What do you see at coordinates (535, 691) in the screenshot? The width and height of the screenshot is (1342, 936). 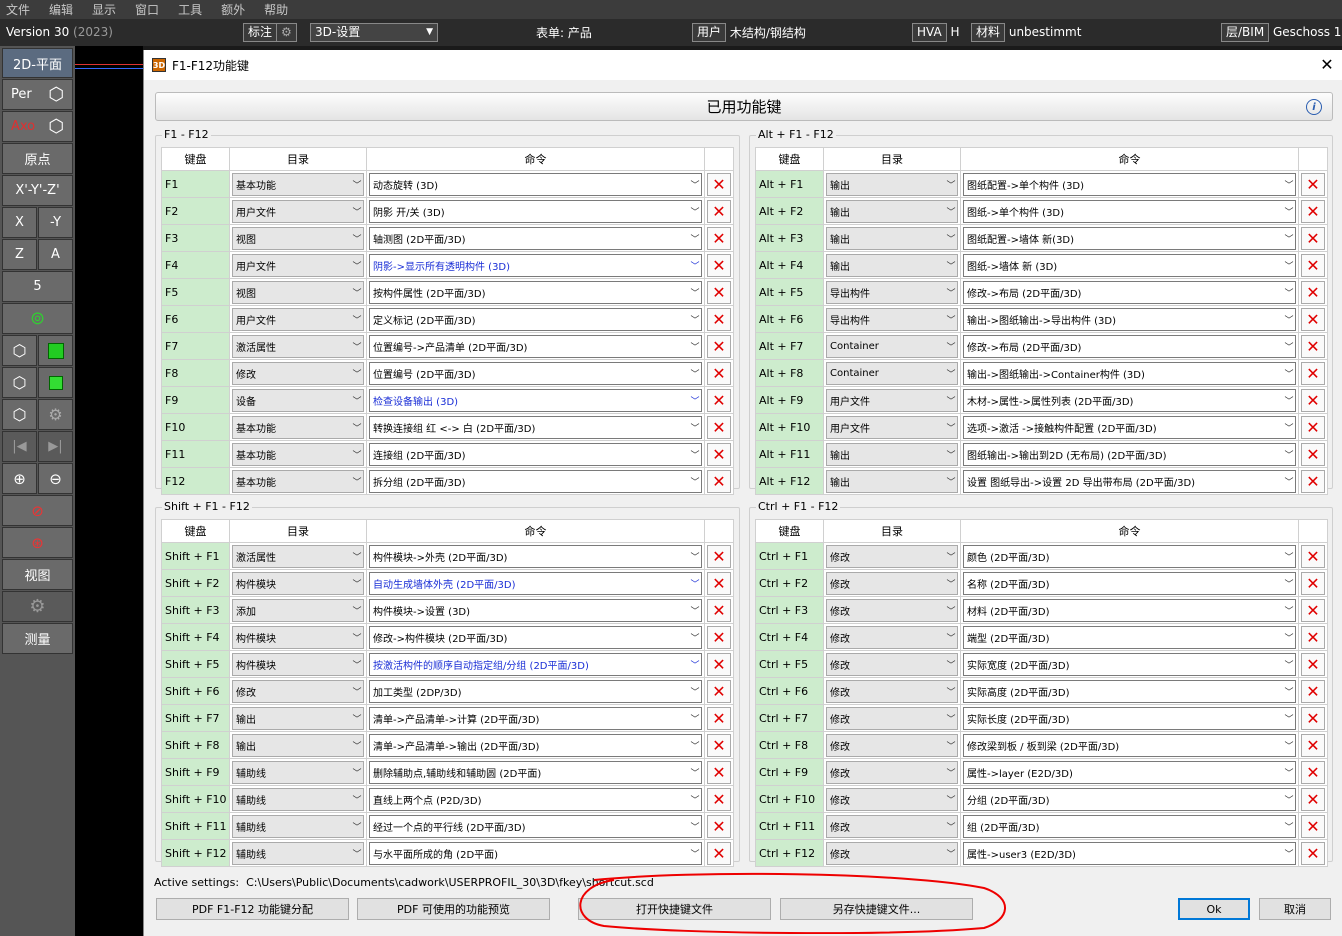 I see `command-dropdown: 加工类型 (2DP/3D) ﹀` at bounding box center [535, 691].